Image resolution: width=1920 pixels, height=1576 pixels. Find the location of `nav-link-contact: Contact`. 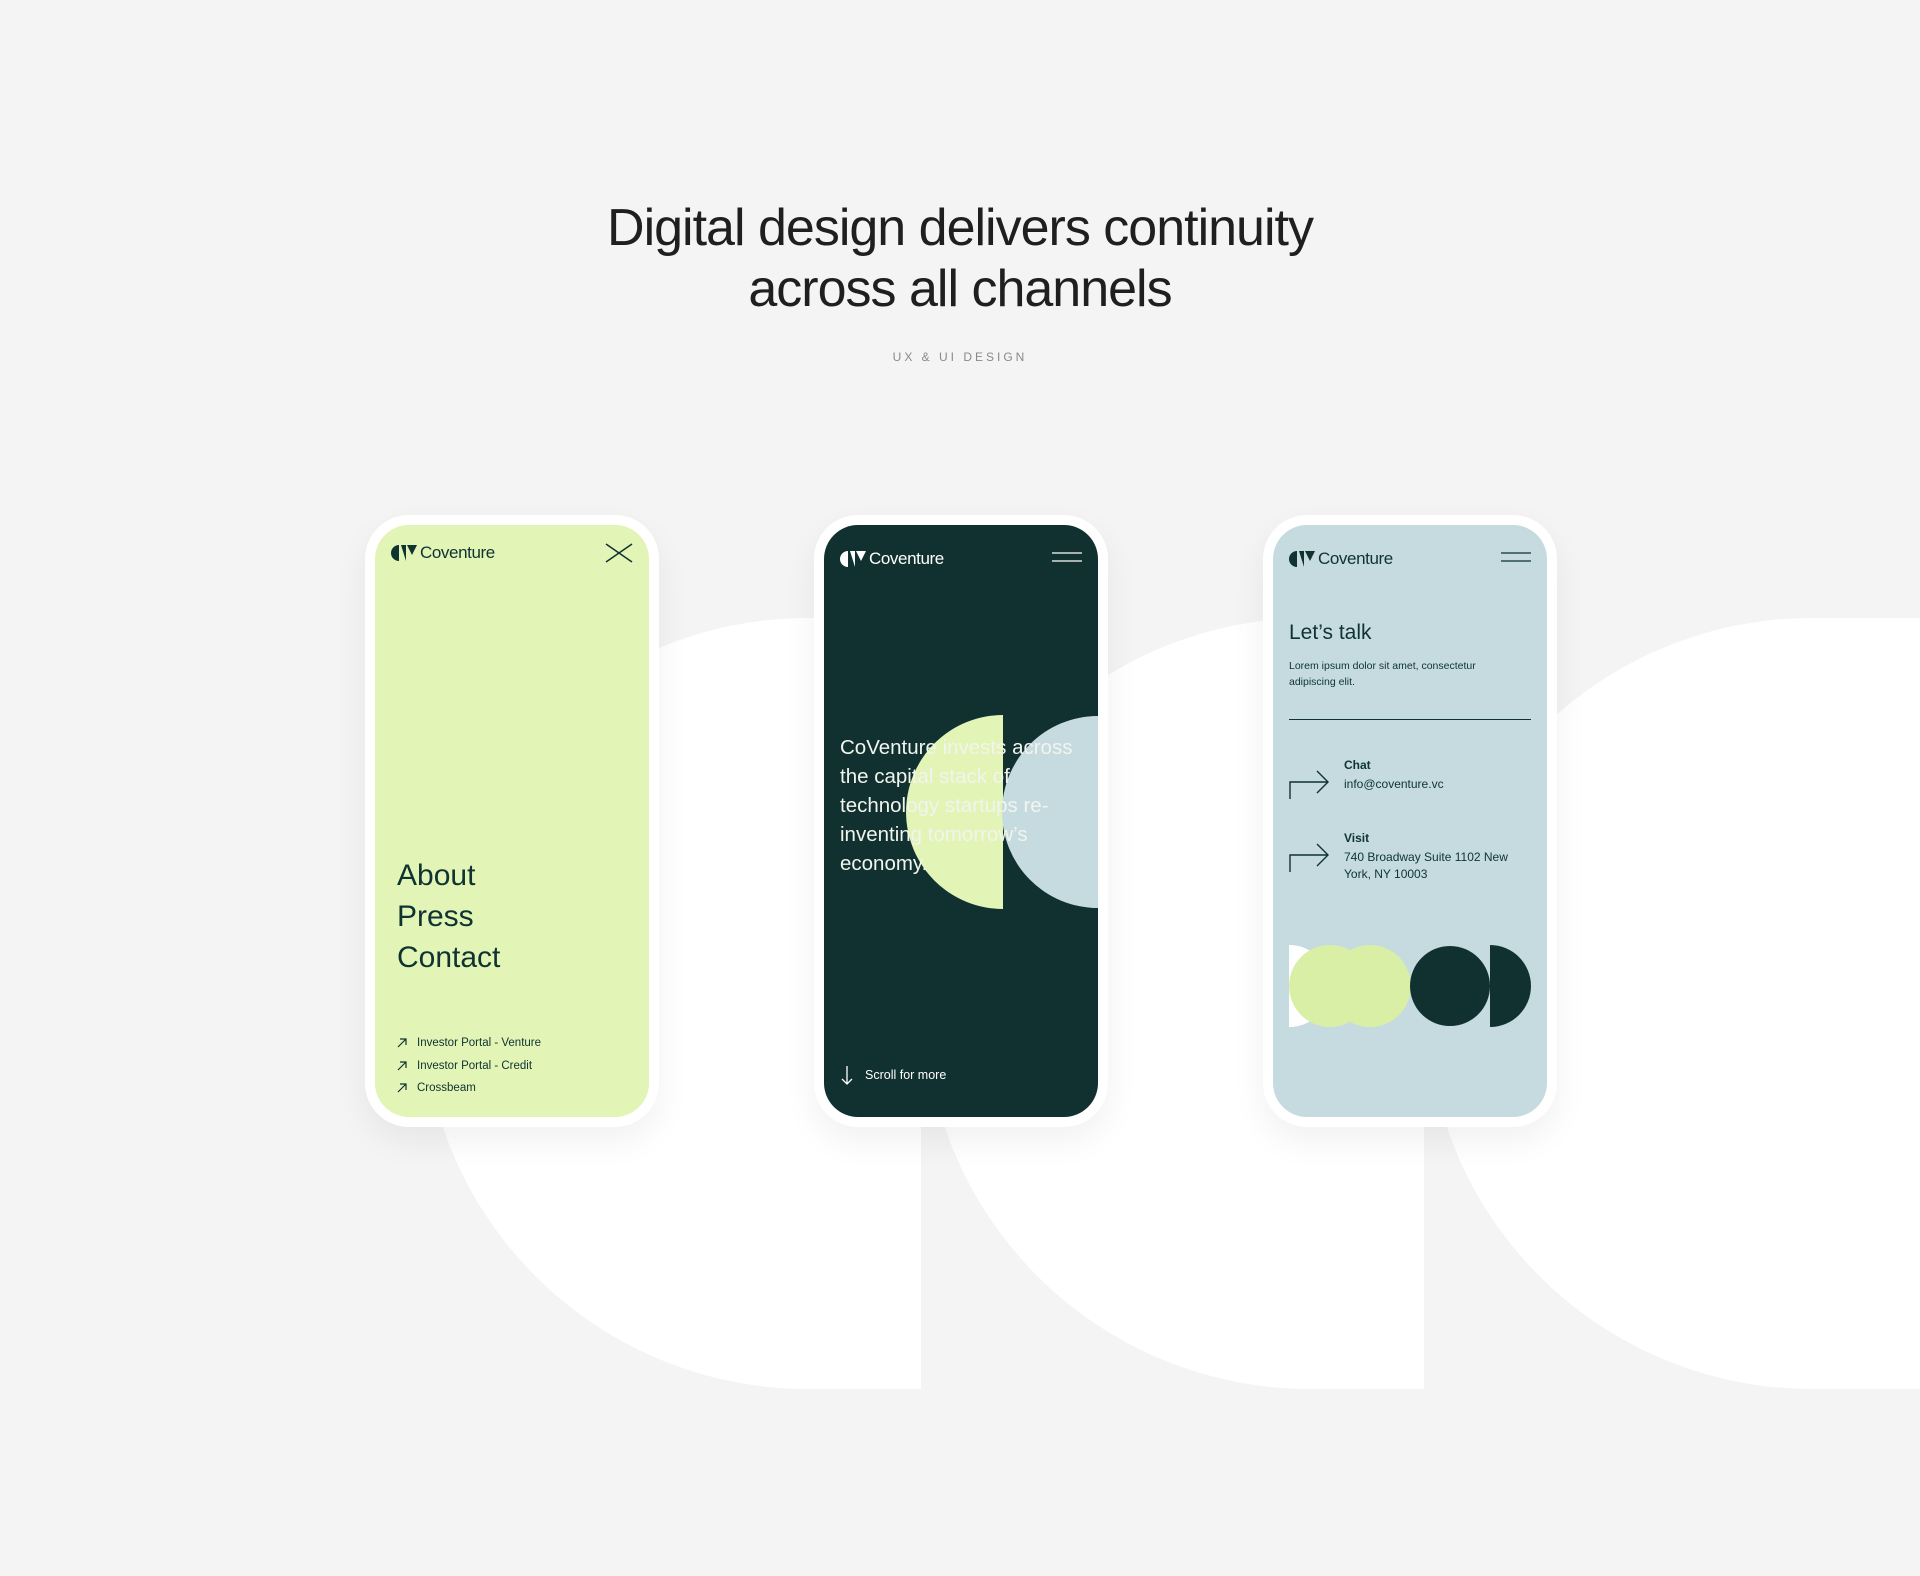

nav-link-contact: Contact is located at coordinates (448, 957).